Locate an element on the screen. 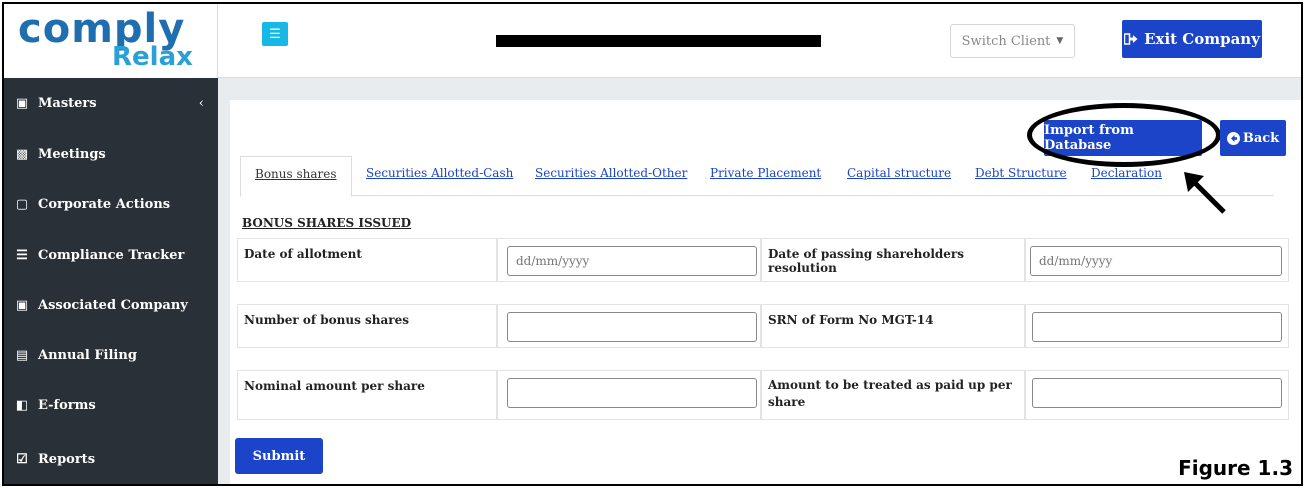  monitor-icon: ▢ is located at coordinates (22, 204).